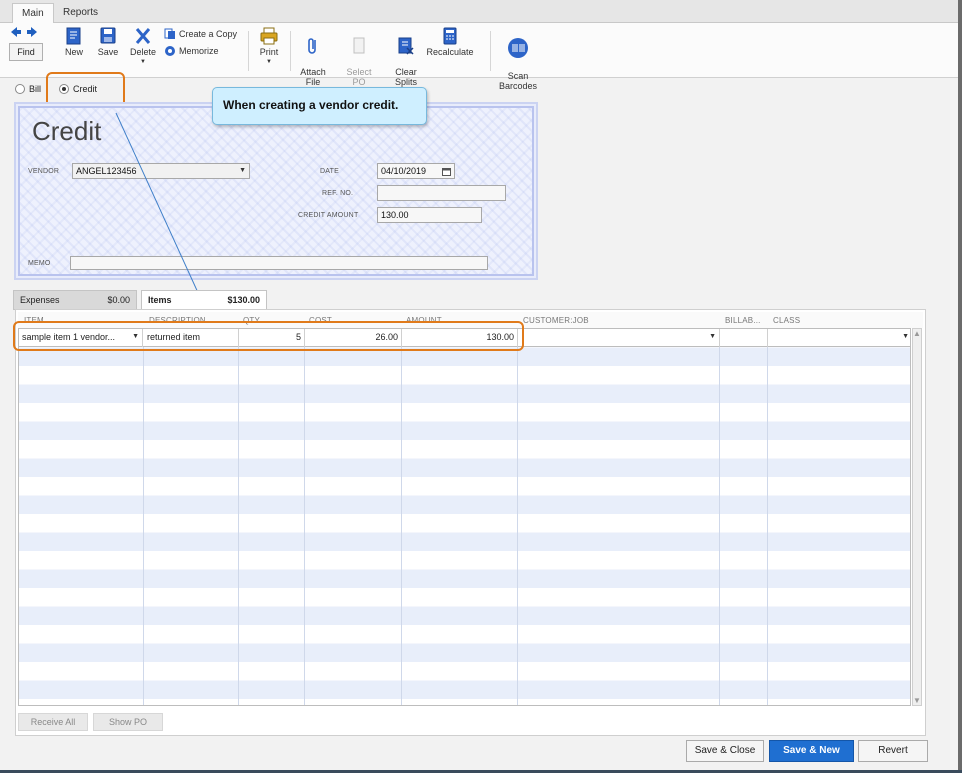 The width and height of the screenshot is (962, 773). What do you see at coordinates (16, 32) in the screenshot?
I see `previous-arrow-icon` at bounding box center [16, 32].